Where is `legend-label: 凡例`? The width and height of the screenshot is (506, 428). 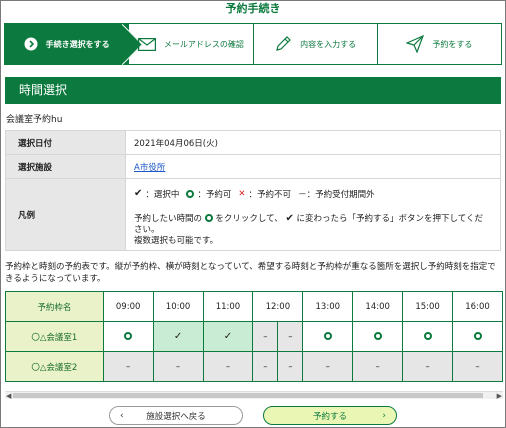 legend-label: 凡例 is located at coordinates (65, 214).